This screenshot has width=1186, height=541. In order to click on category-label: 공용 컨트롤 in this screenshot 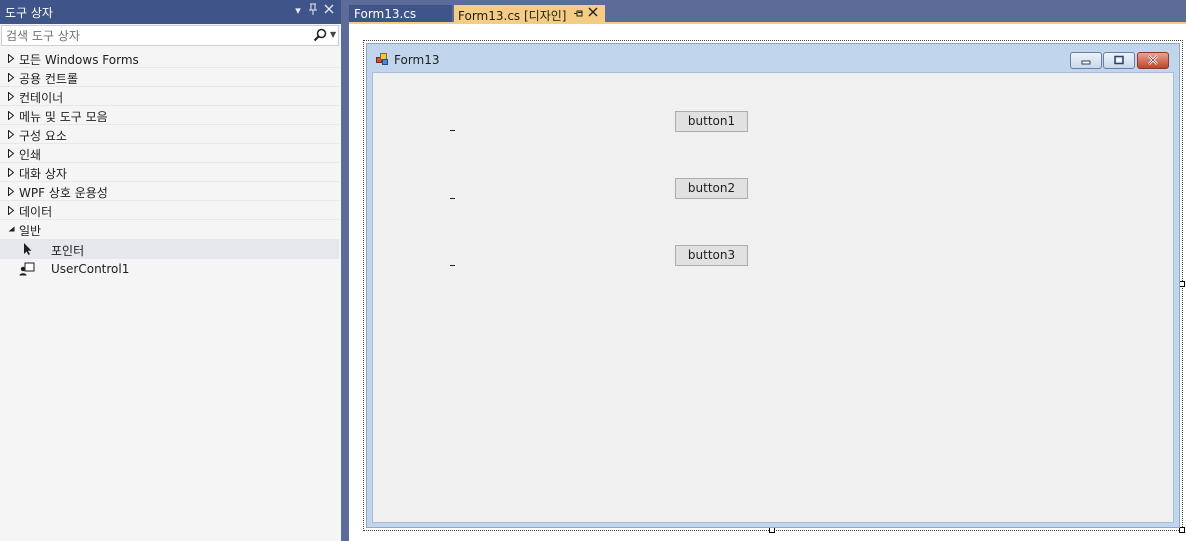, I will do `click(49, 79)`.